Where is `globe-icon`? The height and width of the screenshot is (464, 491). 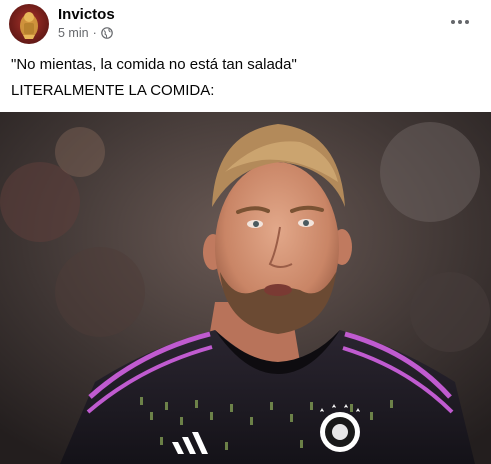 globe-icon is located at coordinates (106, 33).